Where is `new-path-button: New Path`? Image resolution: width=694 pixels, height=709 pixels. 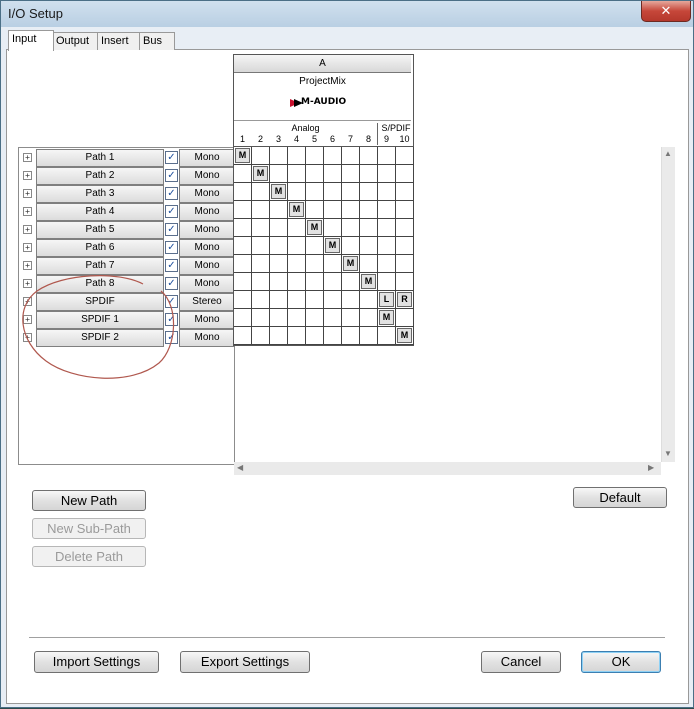
new-path-button: New Path is located at coordinates (89, 500).